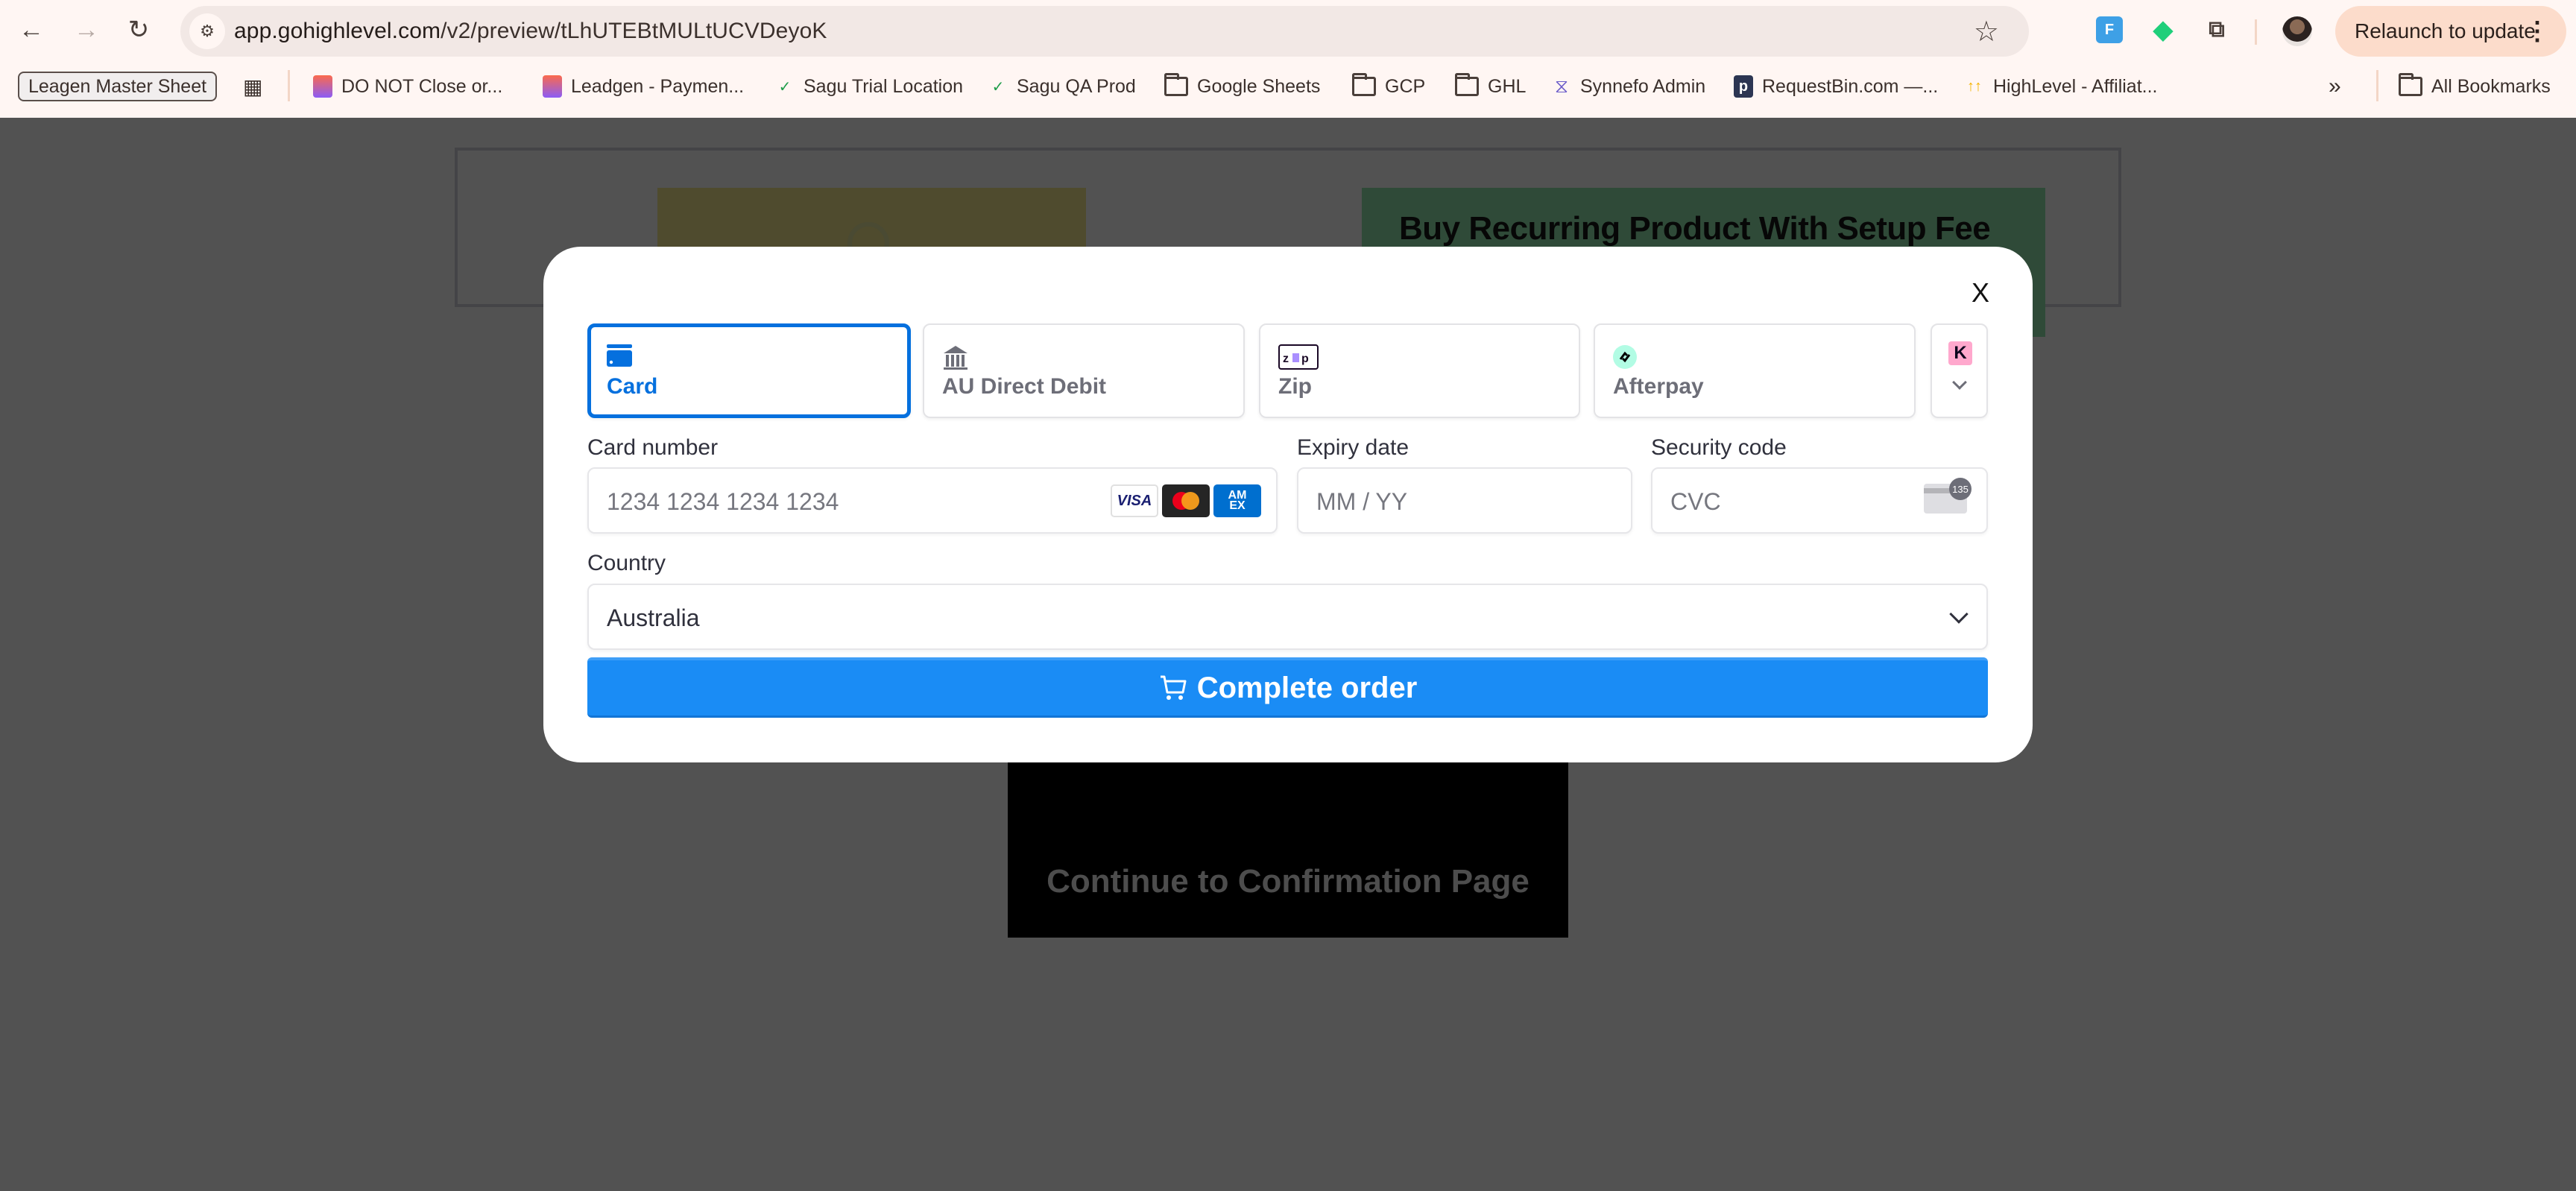 This screenshot has height=1191, width=2576. I want to click on bookmark-label: Google Sheets, so click(1259, 86).